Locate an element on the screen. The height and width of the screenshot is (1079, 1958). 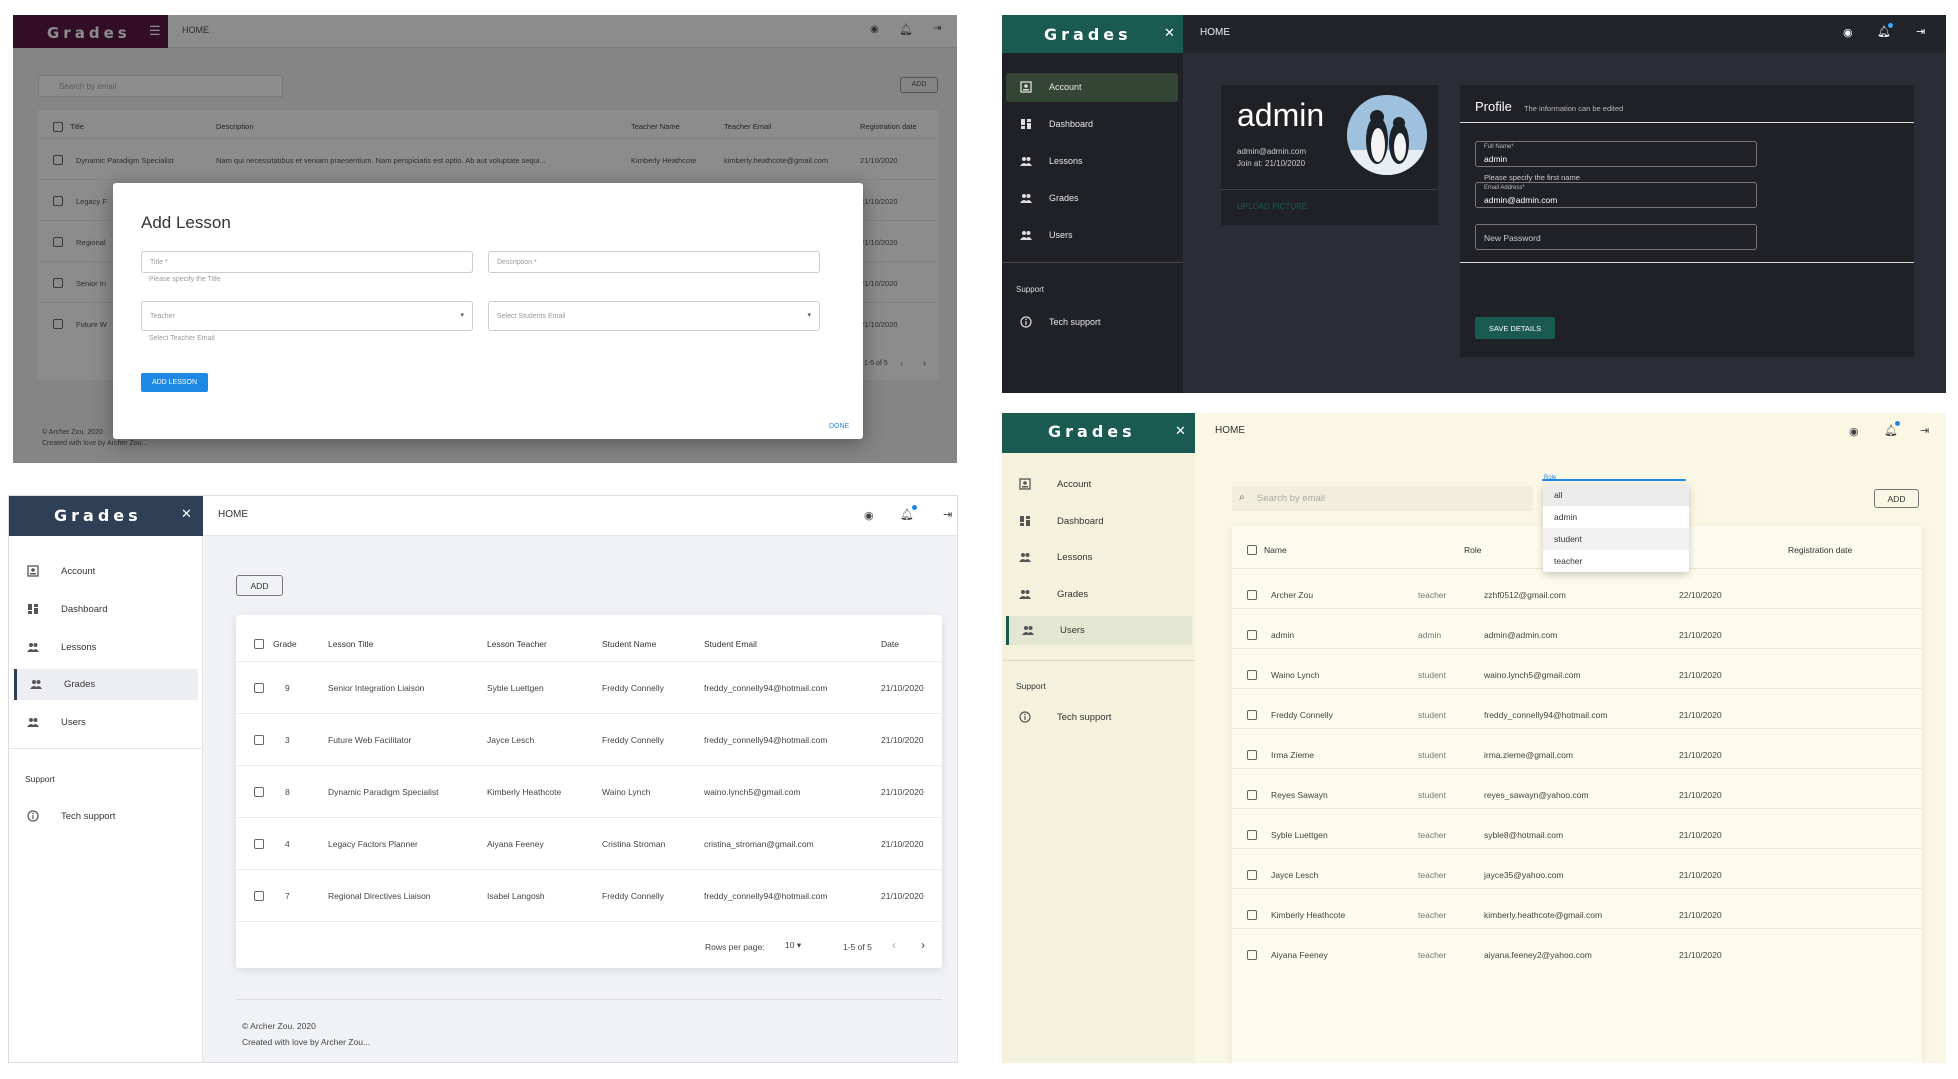
students-select: Select Students Email ▾ is located at coordinates (654, 316).